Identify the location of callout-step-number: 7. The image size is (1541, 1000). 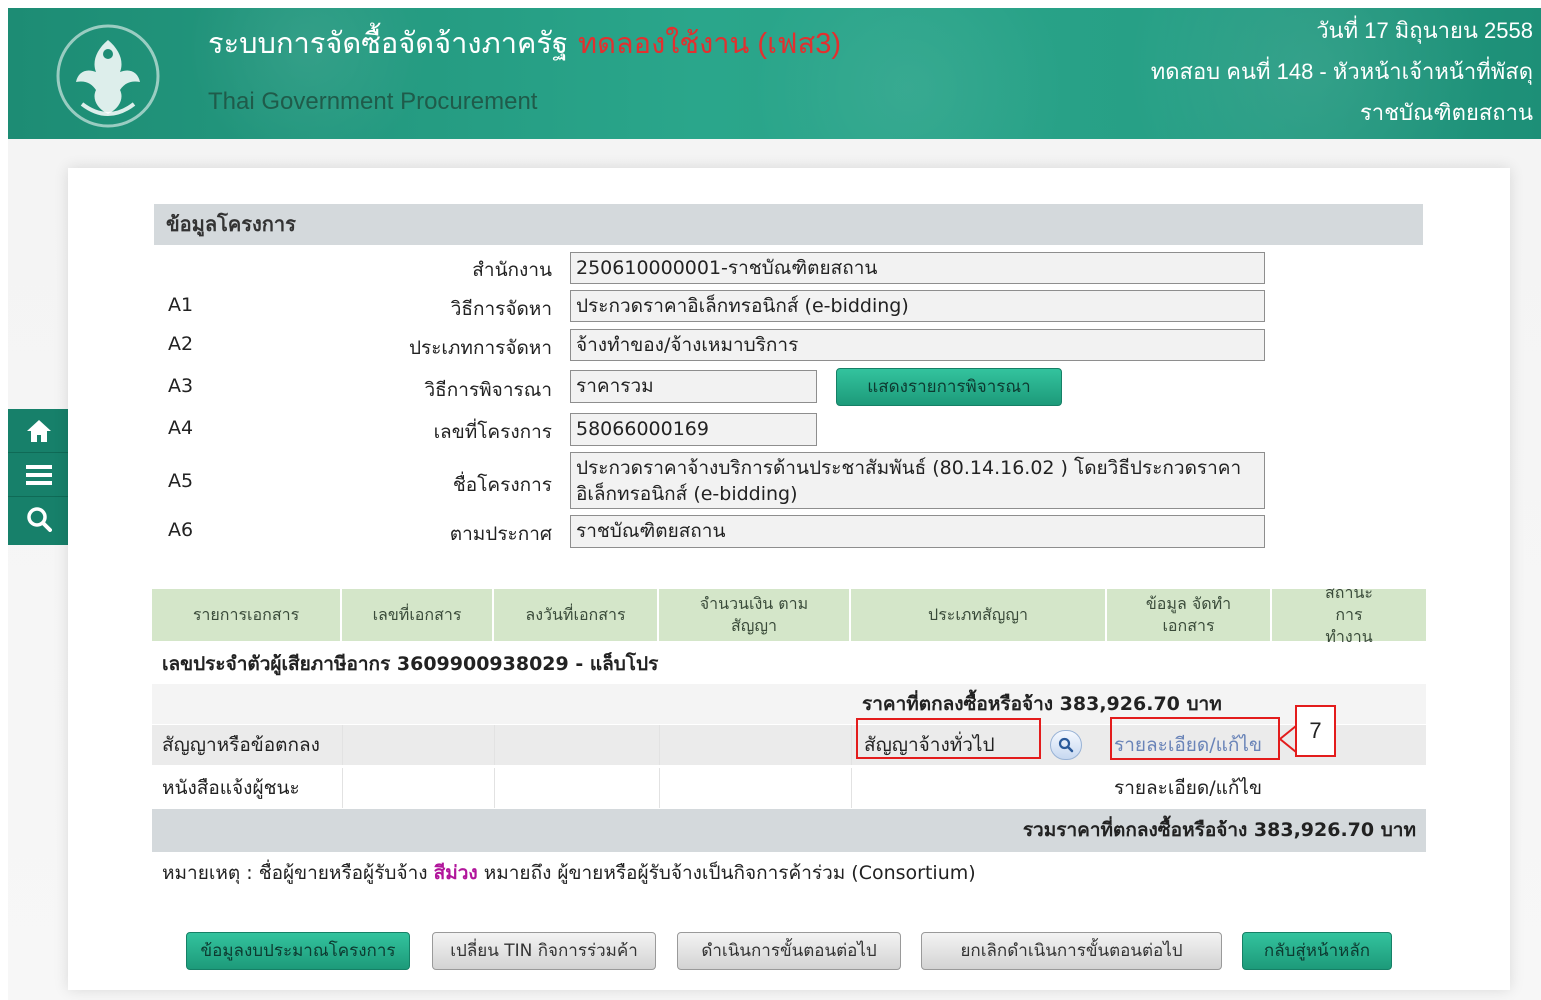
(1315, 731).